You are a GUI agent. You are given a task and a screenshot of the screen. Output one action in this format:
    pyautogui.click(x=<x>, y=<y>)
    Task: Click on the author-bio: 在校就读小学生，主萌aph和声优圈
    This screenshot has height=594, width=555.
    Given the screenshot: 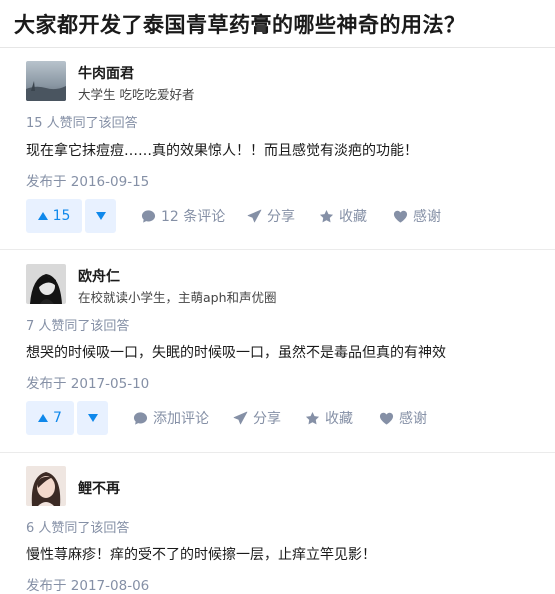 What is the action you would take?
    pyautogui.click(x=177, y=297)
    